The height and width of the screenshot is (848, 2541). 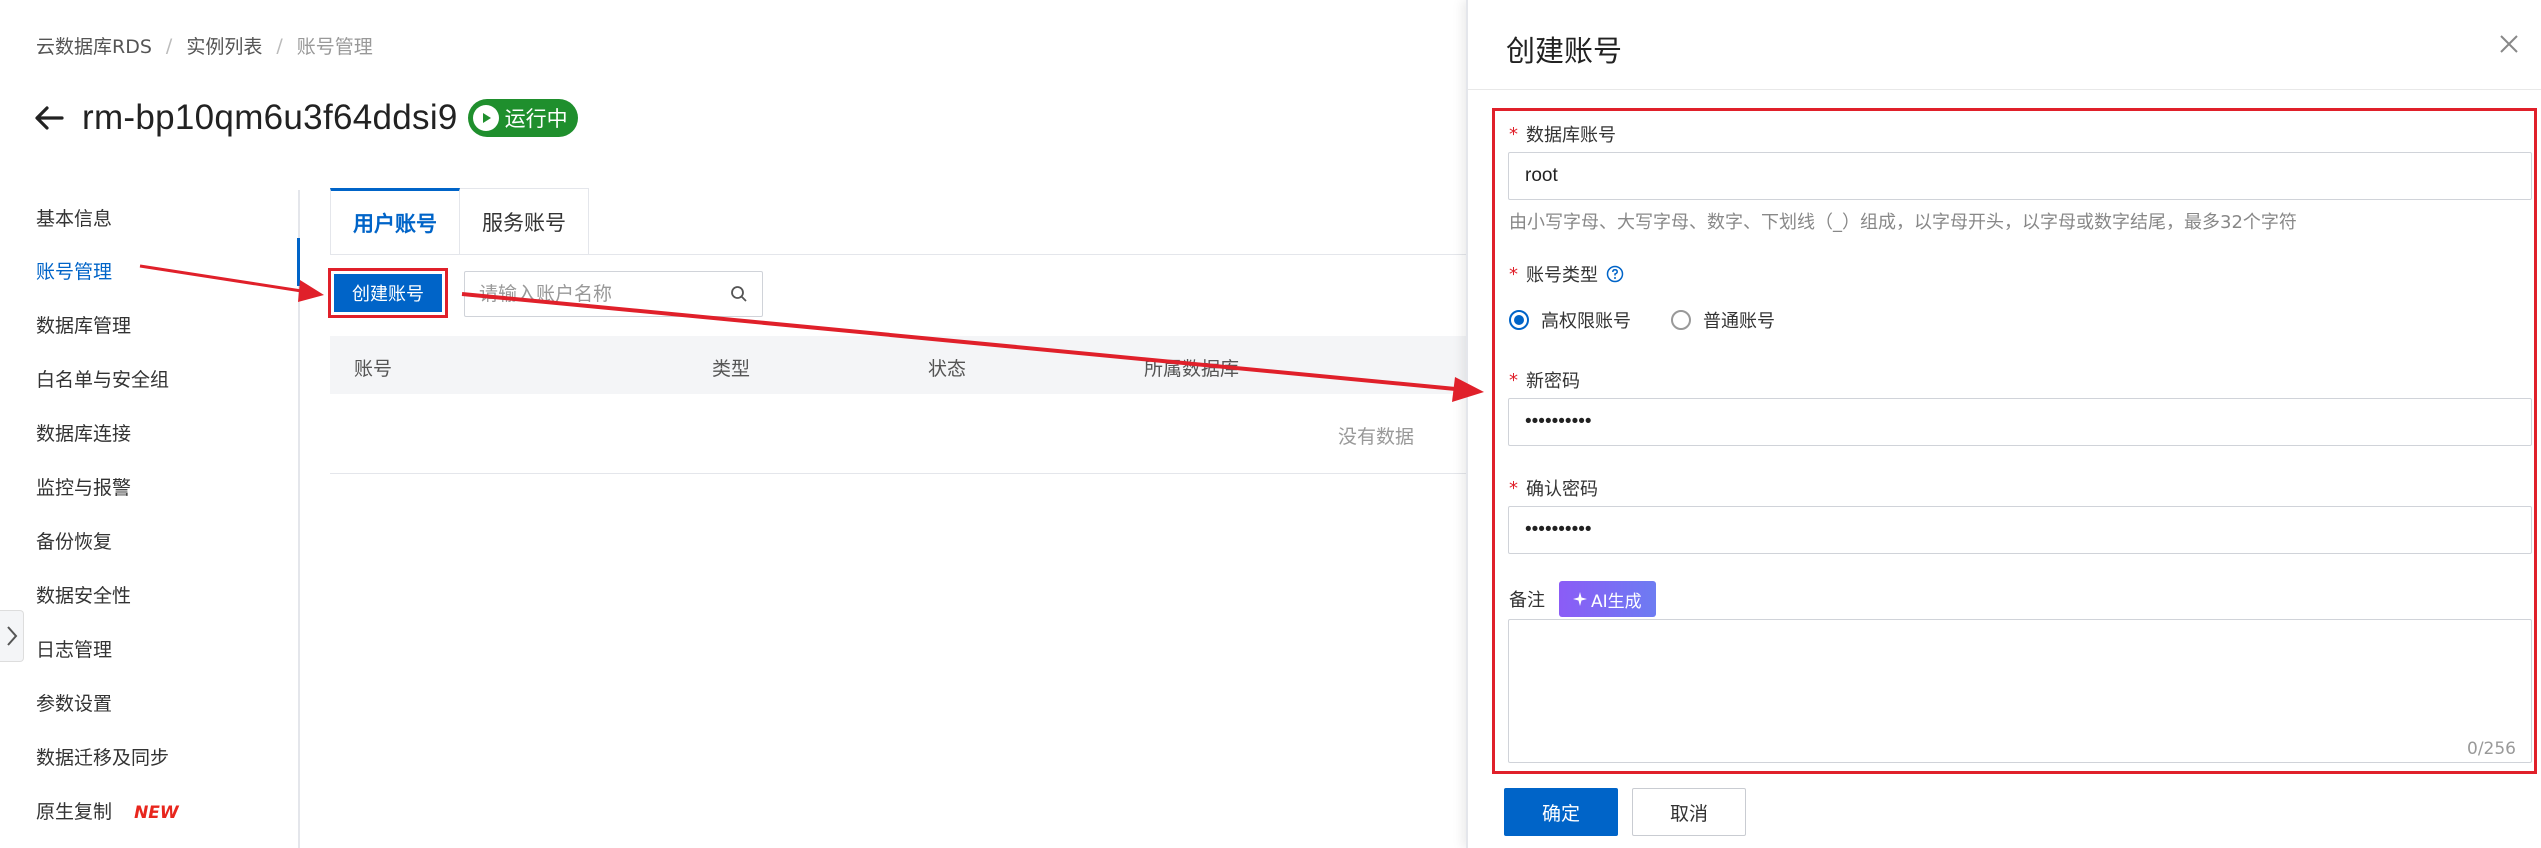 I want to click on tab-user-accounts: 用户账号, so click(x=395, y=221).